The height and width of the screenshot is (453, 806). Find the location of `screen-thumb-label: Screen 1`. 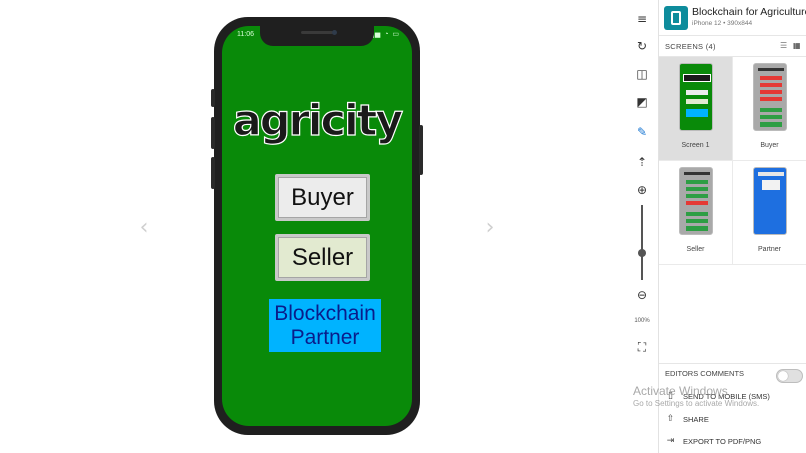

screen-thumb-label: Screen 1 is located at coordinates (695, 145).